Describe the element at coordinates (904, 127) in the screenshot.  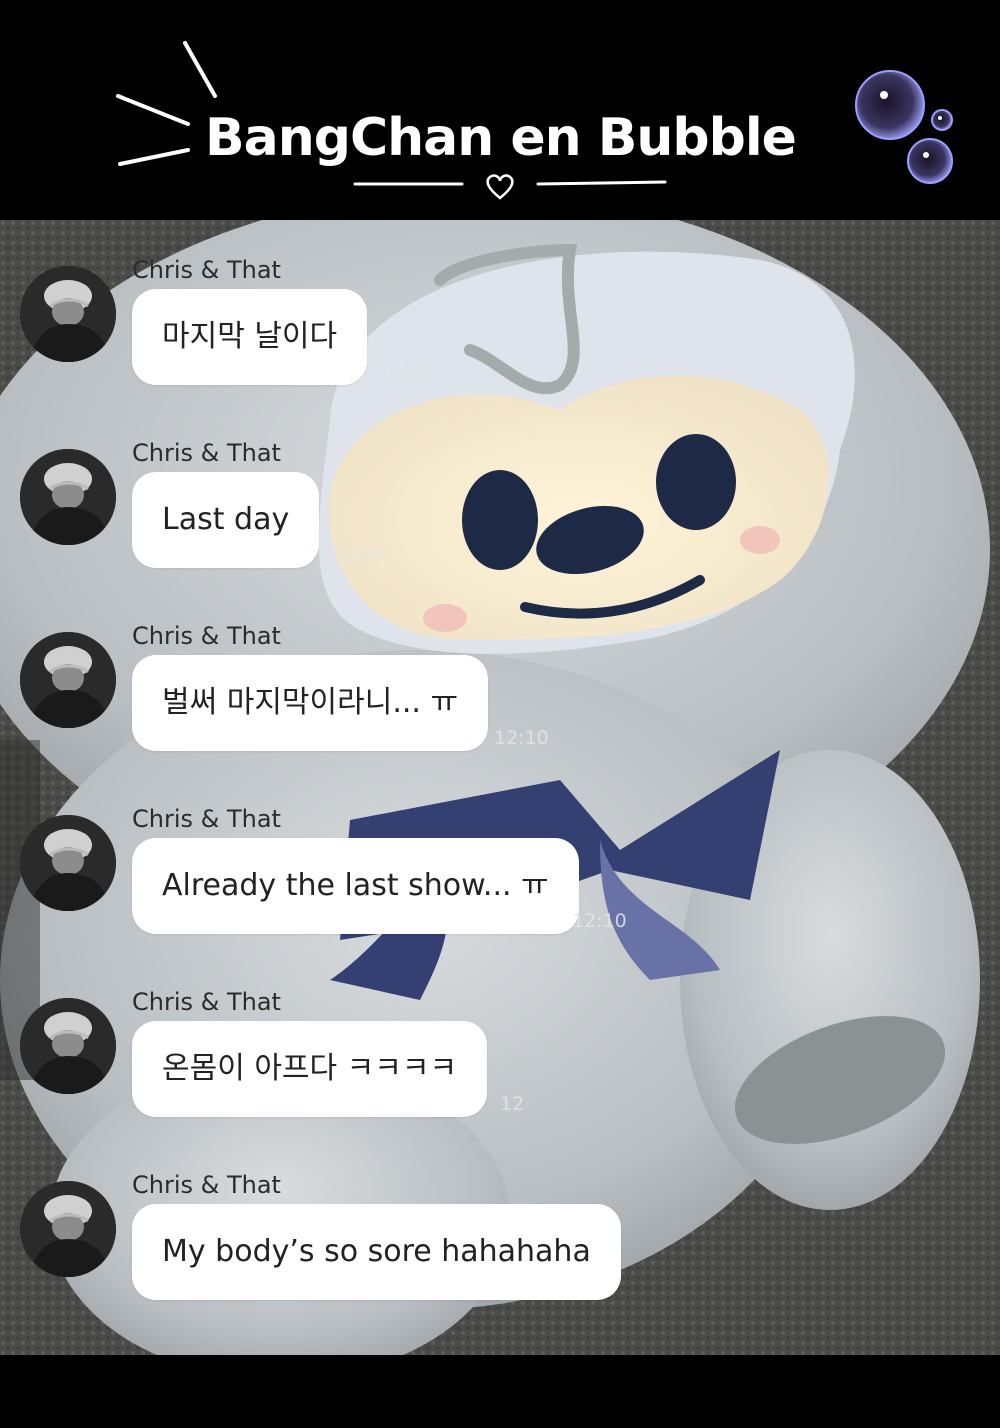
I see `bubble-decoration-icon` at that location.